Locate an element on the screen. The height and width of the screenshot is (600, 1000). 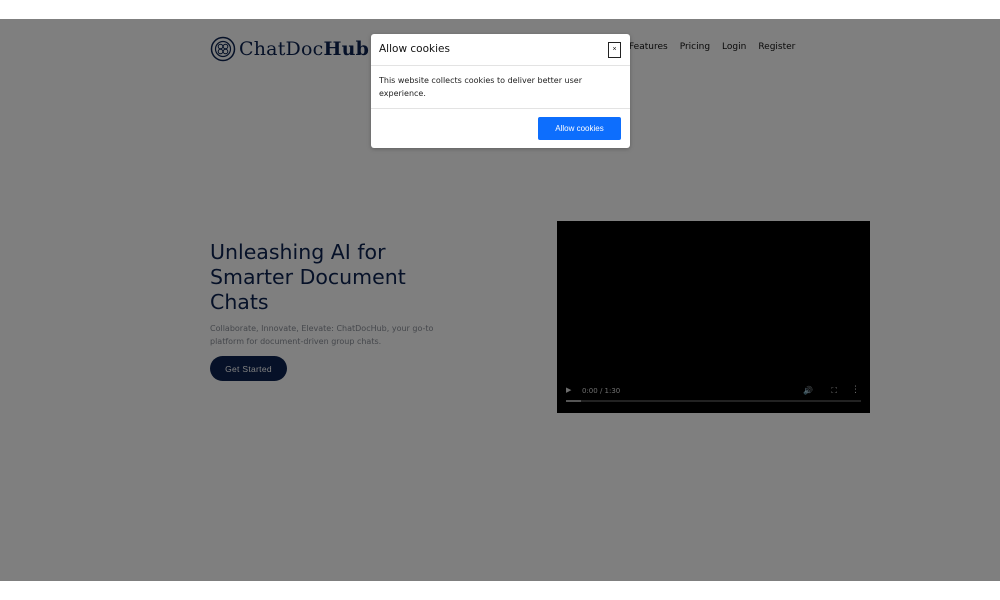
modal-footer: Allow cookies is located at coordinates (500, 128).